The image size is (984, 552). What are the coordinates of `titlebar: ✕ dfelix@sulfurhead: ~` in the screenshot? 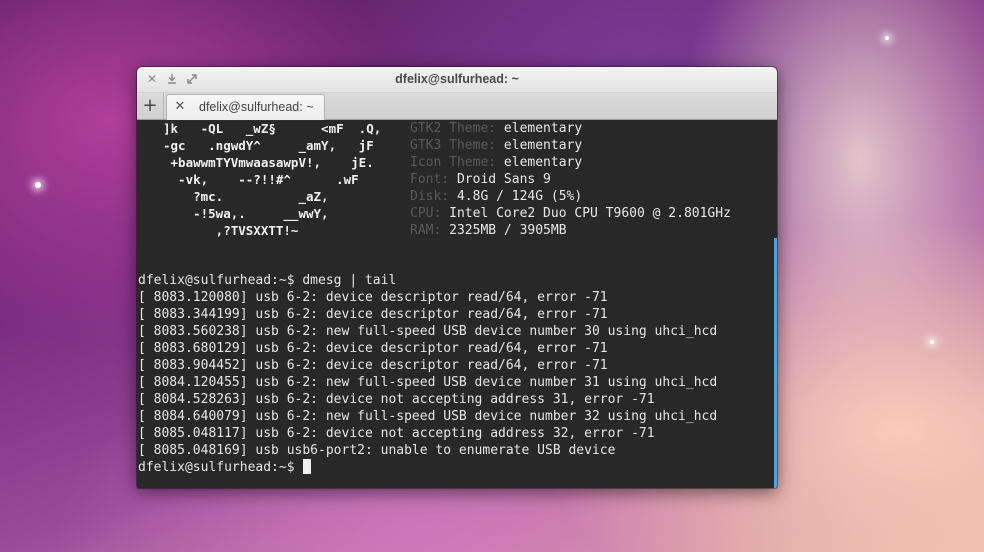 It's located at (457, 80).